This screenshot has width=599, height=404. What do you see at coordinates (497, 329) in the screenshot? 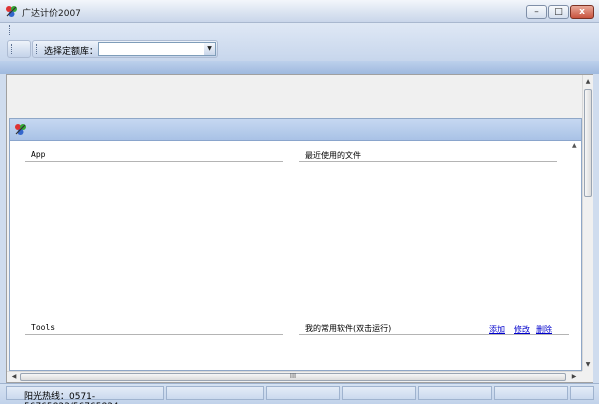
I see `add-software-link: 添加` at bounding box center [497, 329].